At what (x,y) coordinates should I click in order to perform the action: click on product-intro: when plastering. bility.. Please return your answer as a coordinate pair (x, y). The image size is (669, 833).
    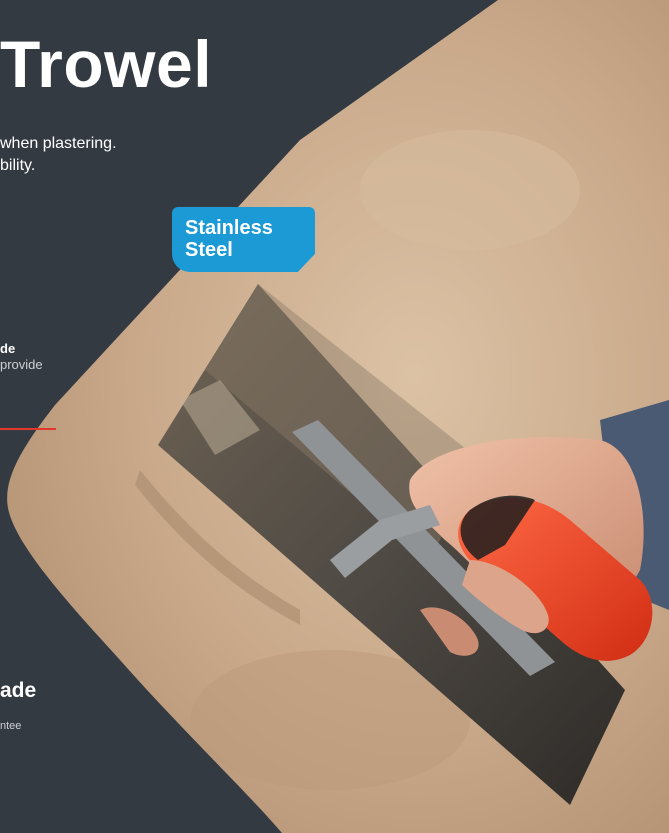
    Looking at the image, I should click on (58, 155).